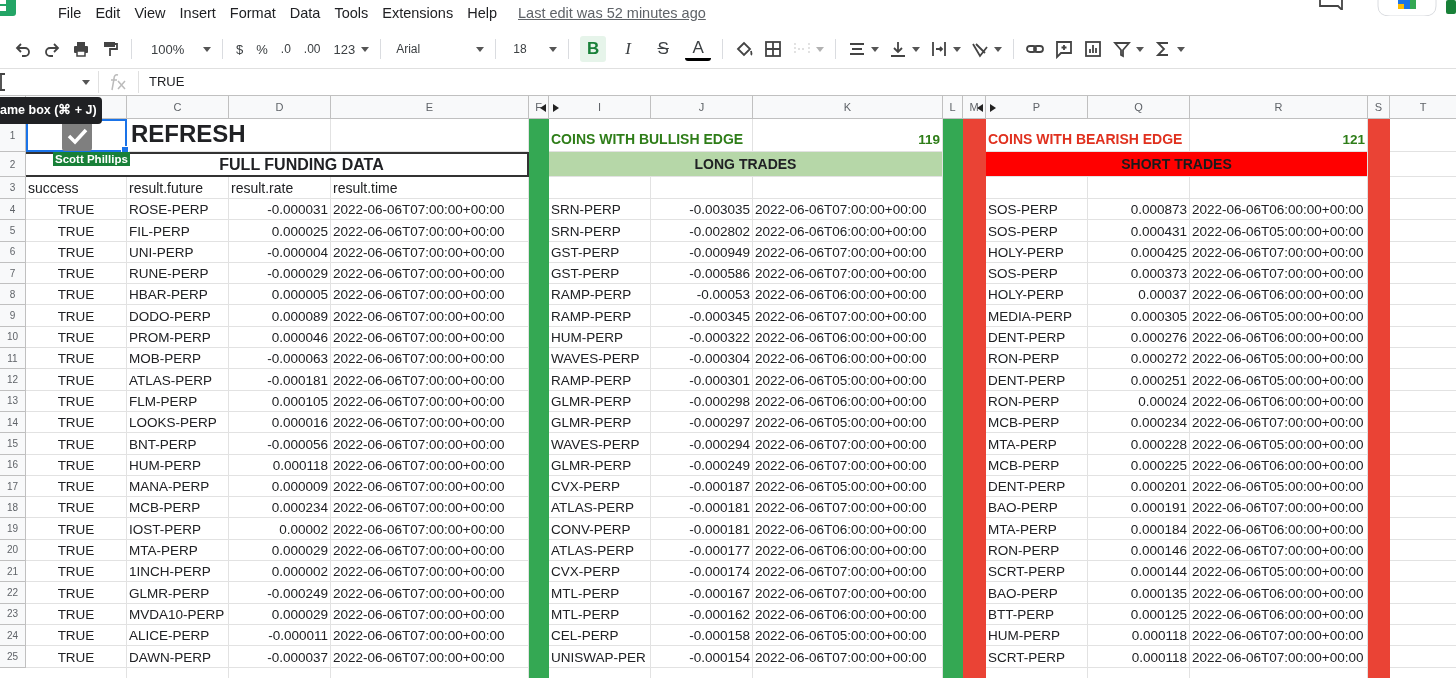 The width and height of the screenshot is (1456, 678). What do you see at coordinates (593, 49) in the screenshot?
I see `bold-button: B` at bounding box center [593, 49].